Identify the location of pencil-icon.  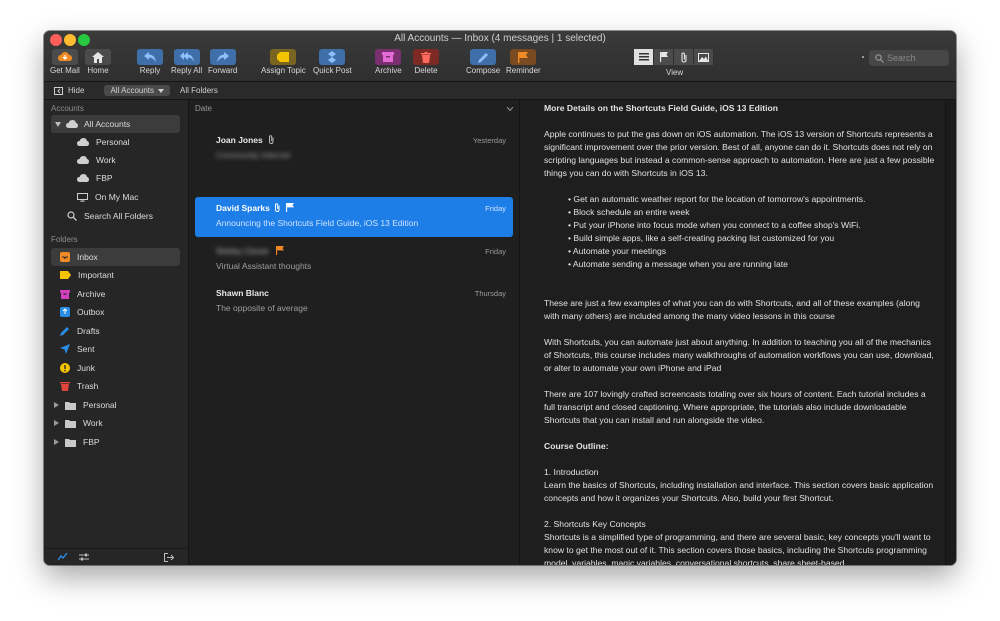
(64, 331).